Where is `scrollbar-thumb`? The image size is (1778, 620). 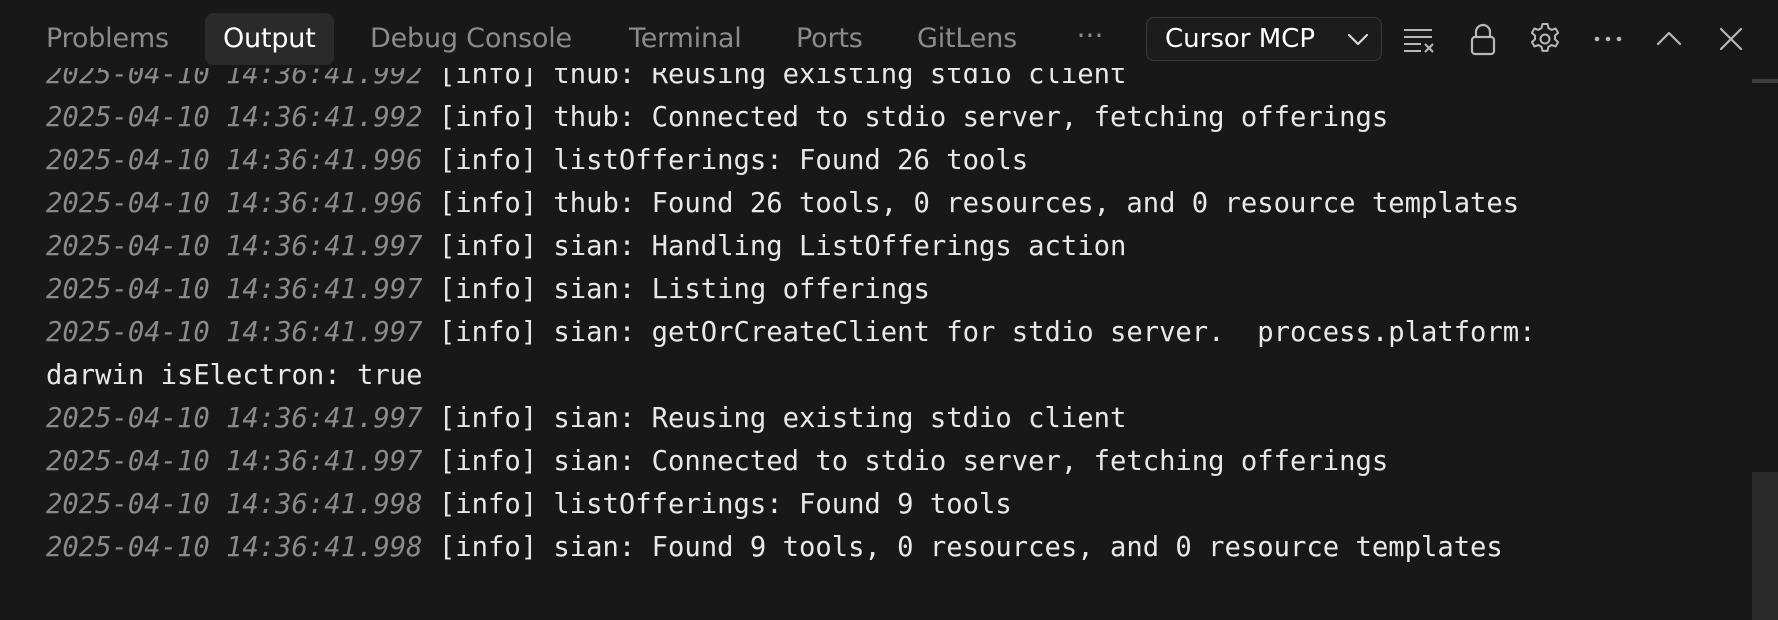
scrollbar-thumb is located at coordinates (1765, 546).